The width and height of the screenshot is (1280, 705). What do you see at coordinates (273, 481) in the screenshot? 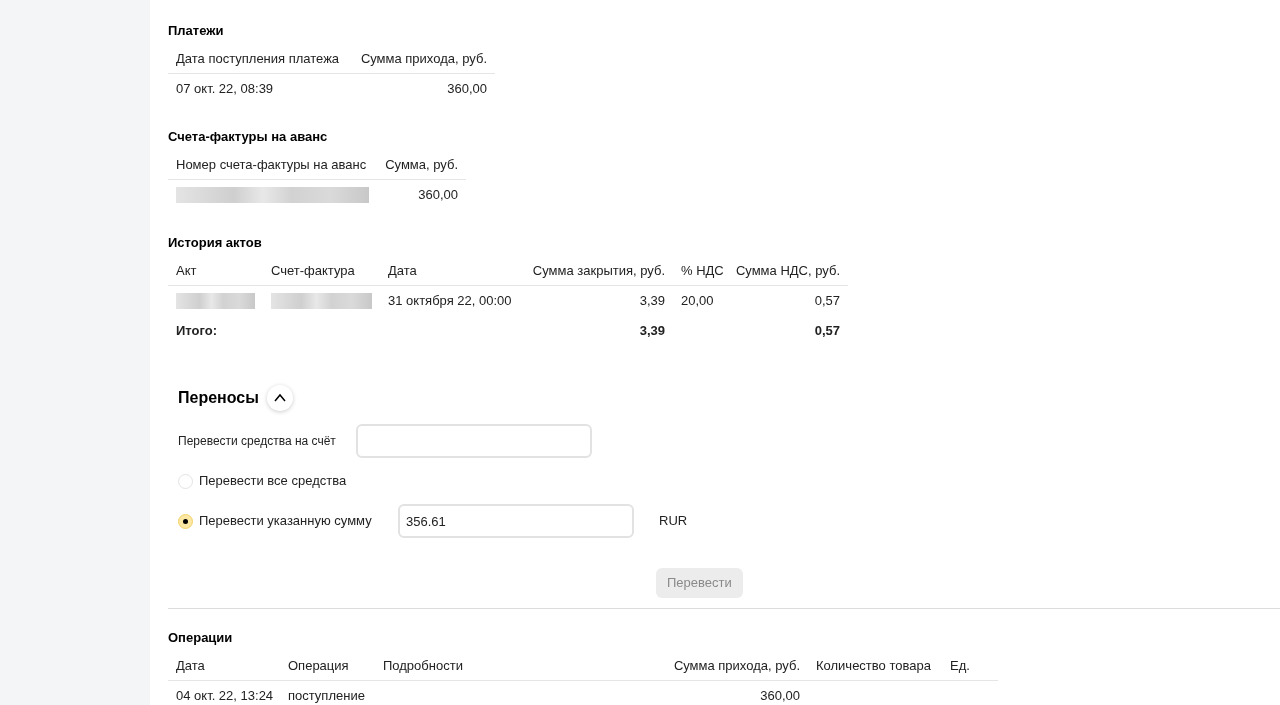
I see `radio-label: Перевести все средства` at bounding box center [273, 481].